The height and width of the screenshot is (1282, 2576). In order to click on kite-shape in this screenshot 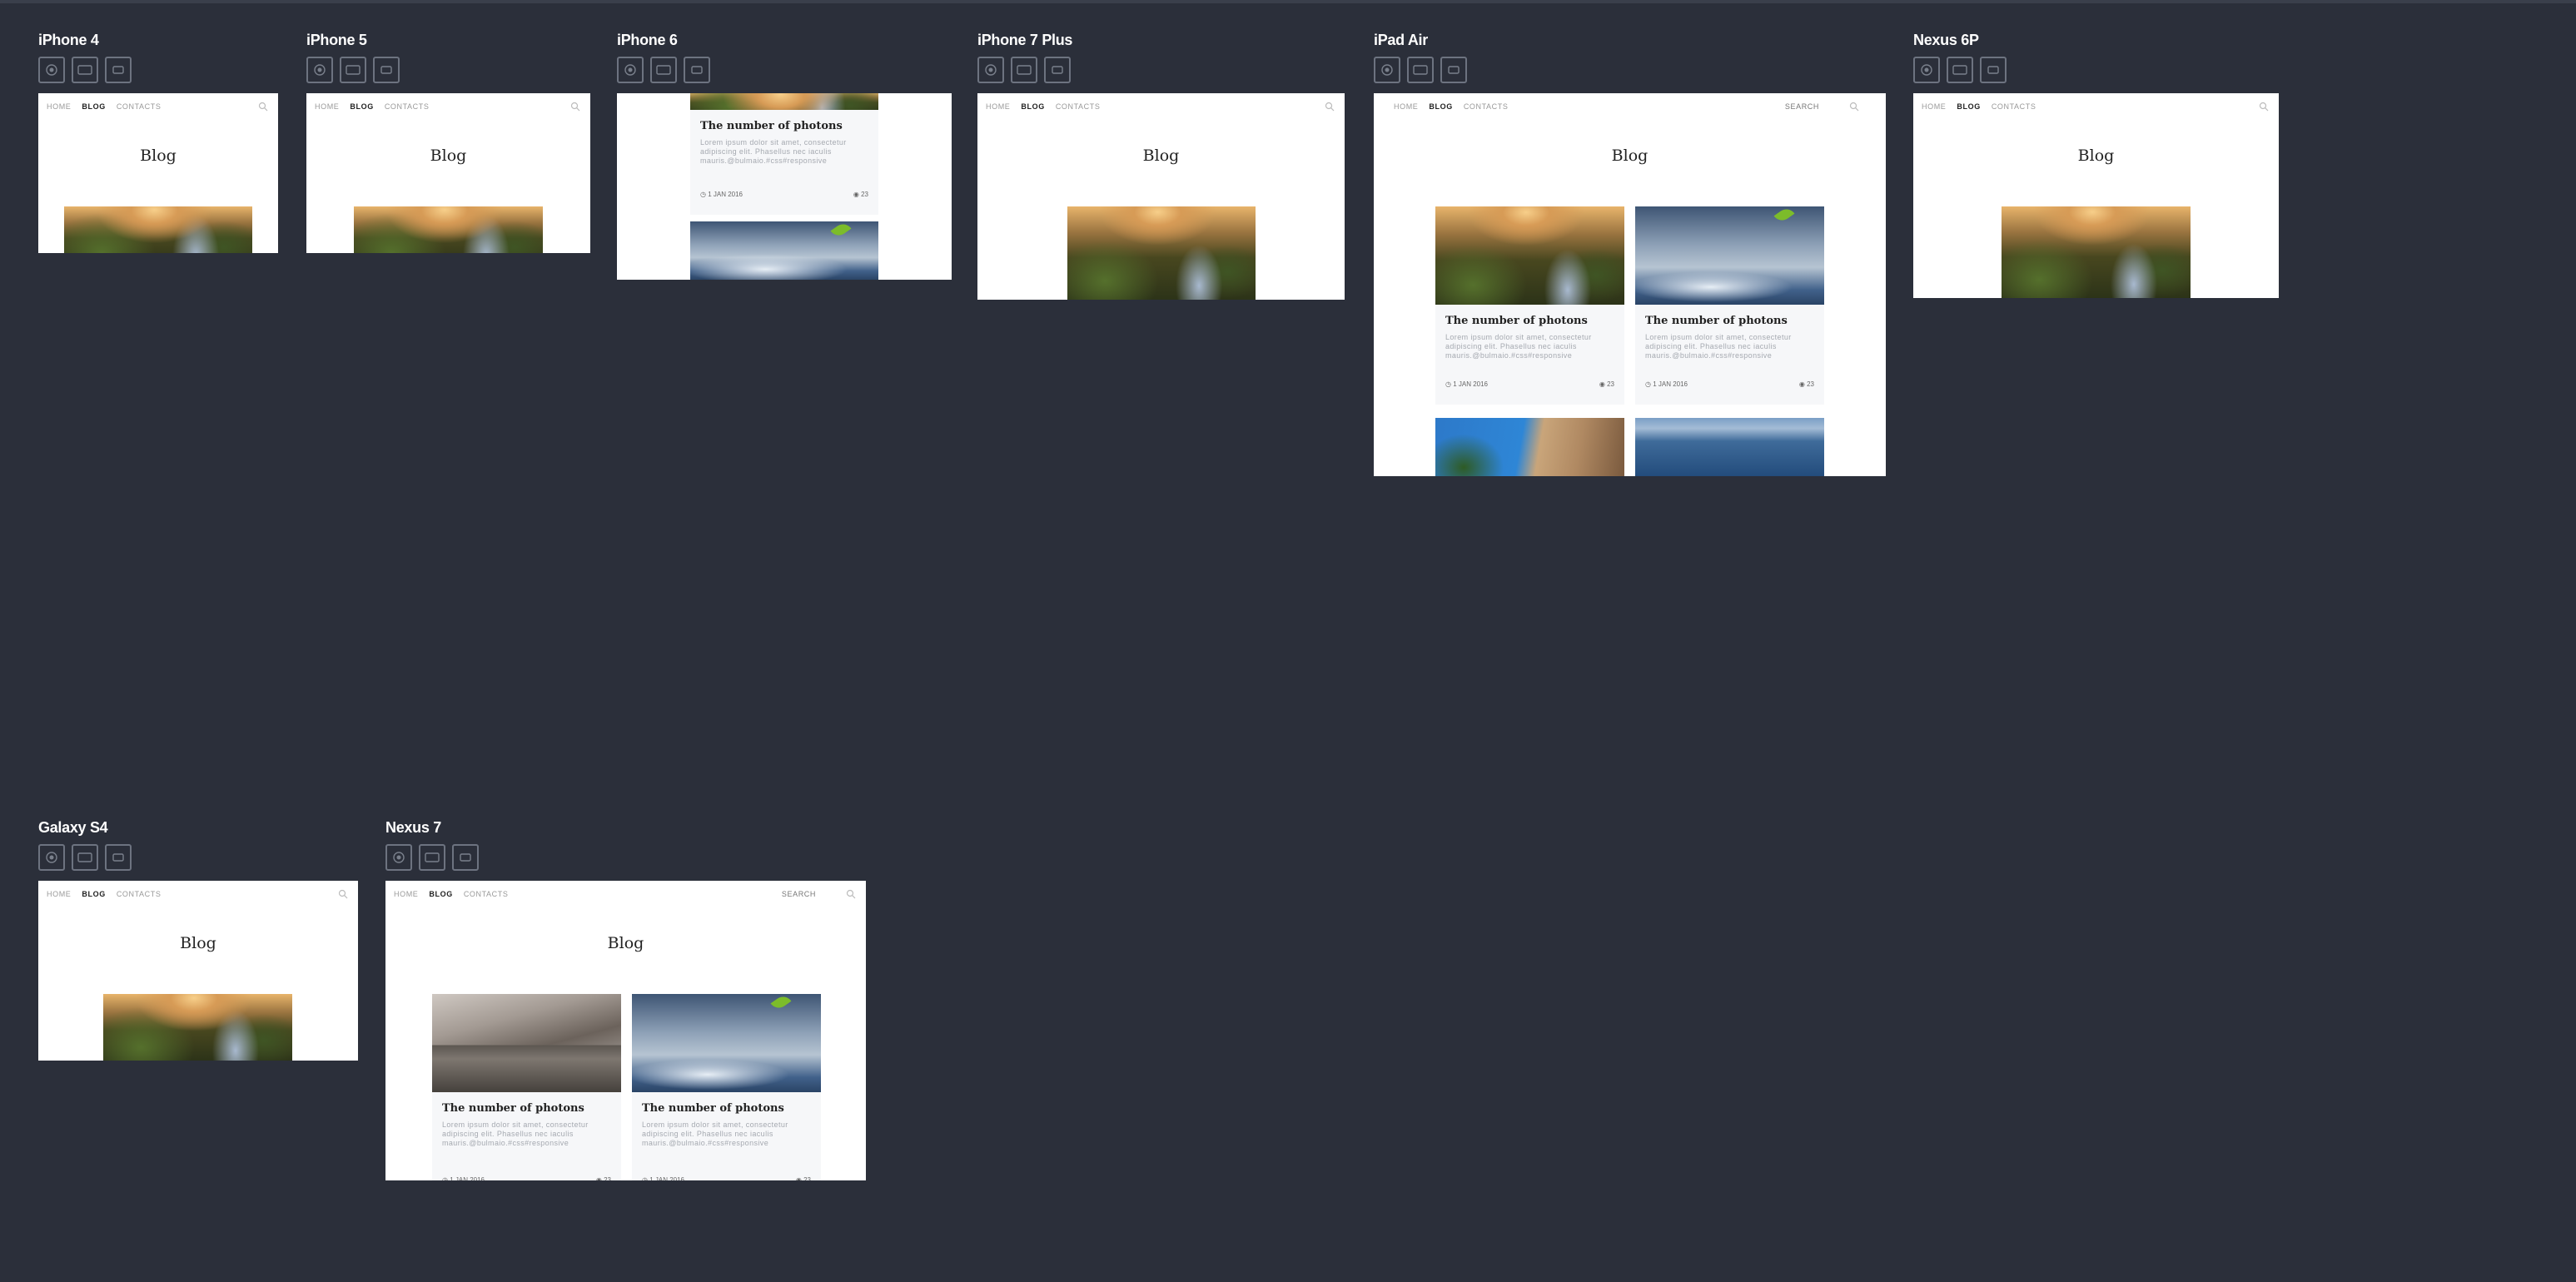, I will do `click(781, 1003)`.